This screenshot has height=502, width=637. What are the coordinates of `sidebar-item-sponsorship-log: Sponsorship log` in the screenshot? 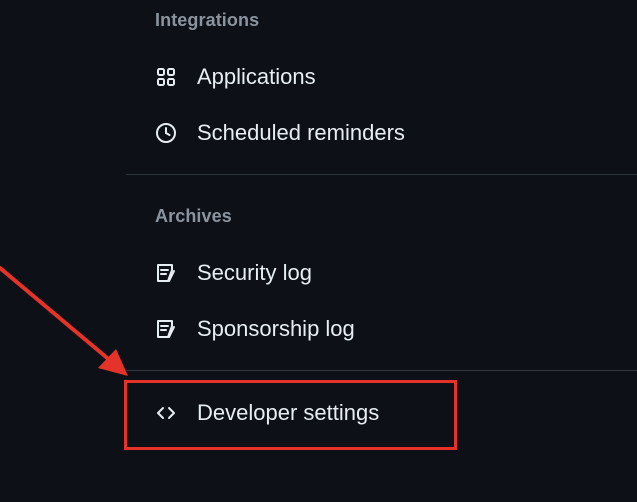 It's located at (255, 329).